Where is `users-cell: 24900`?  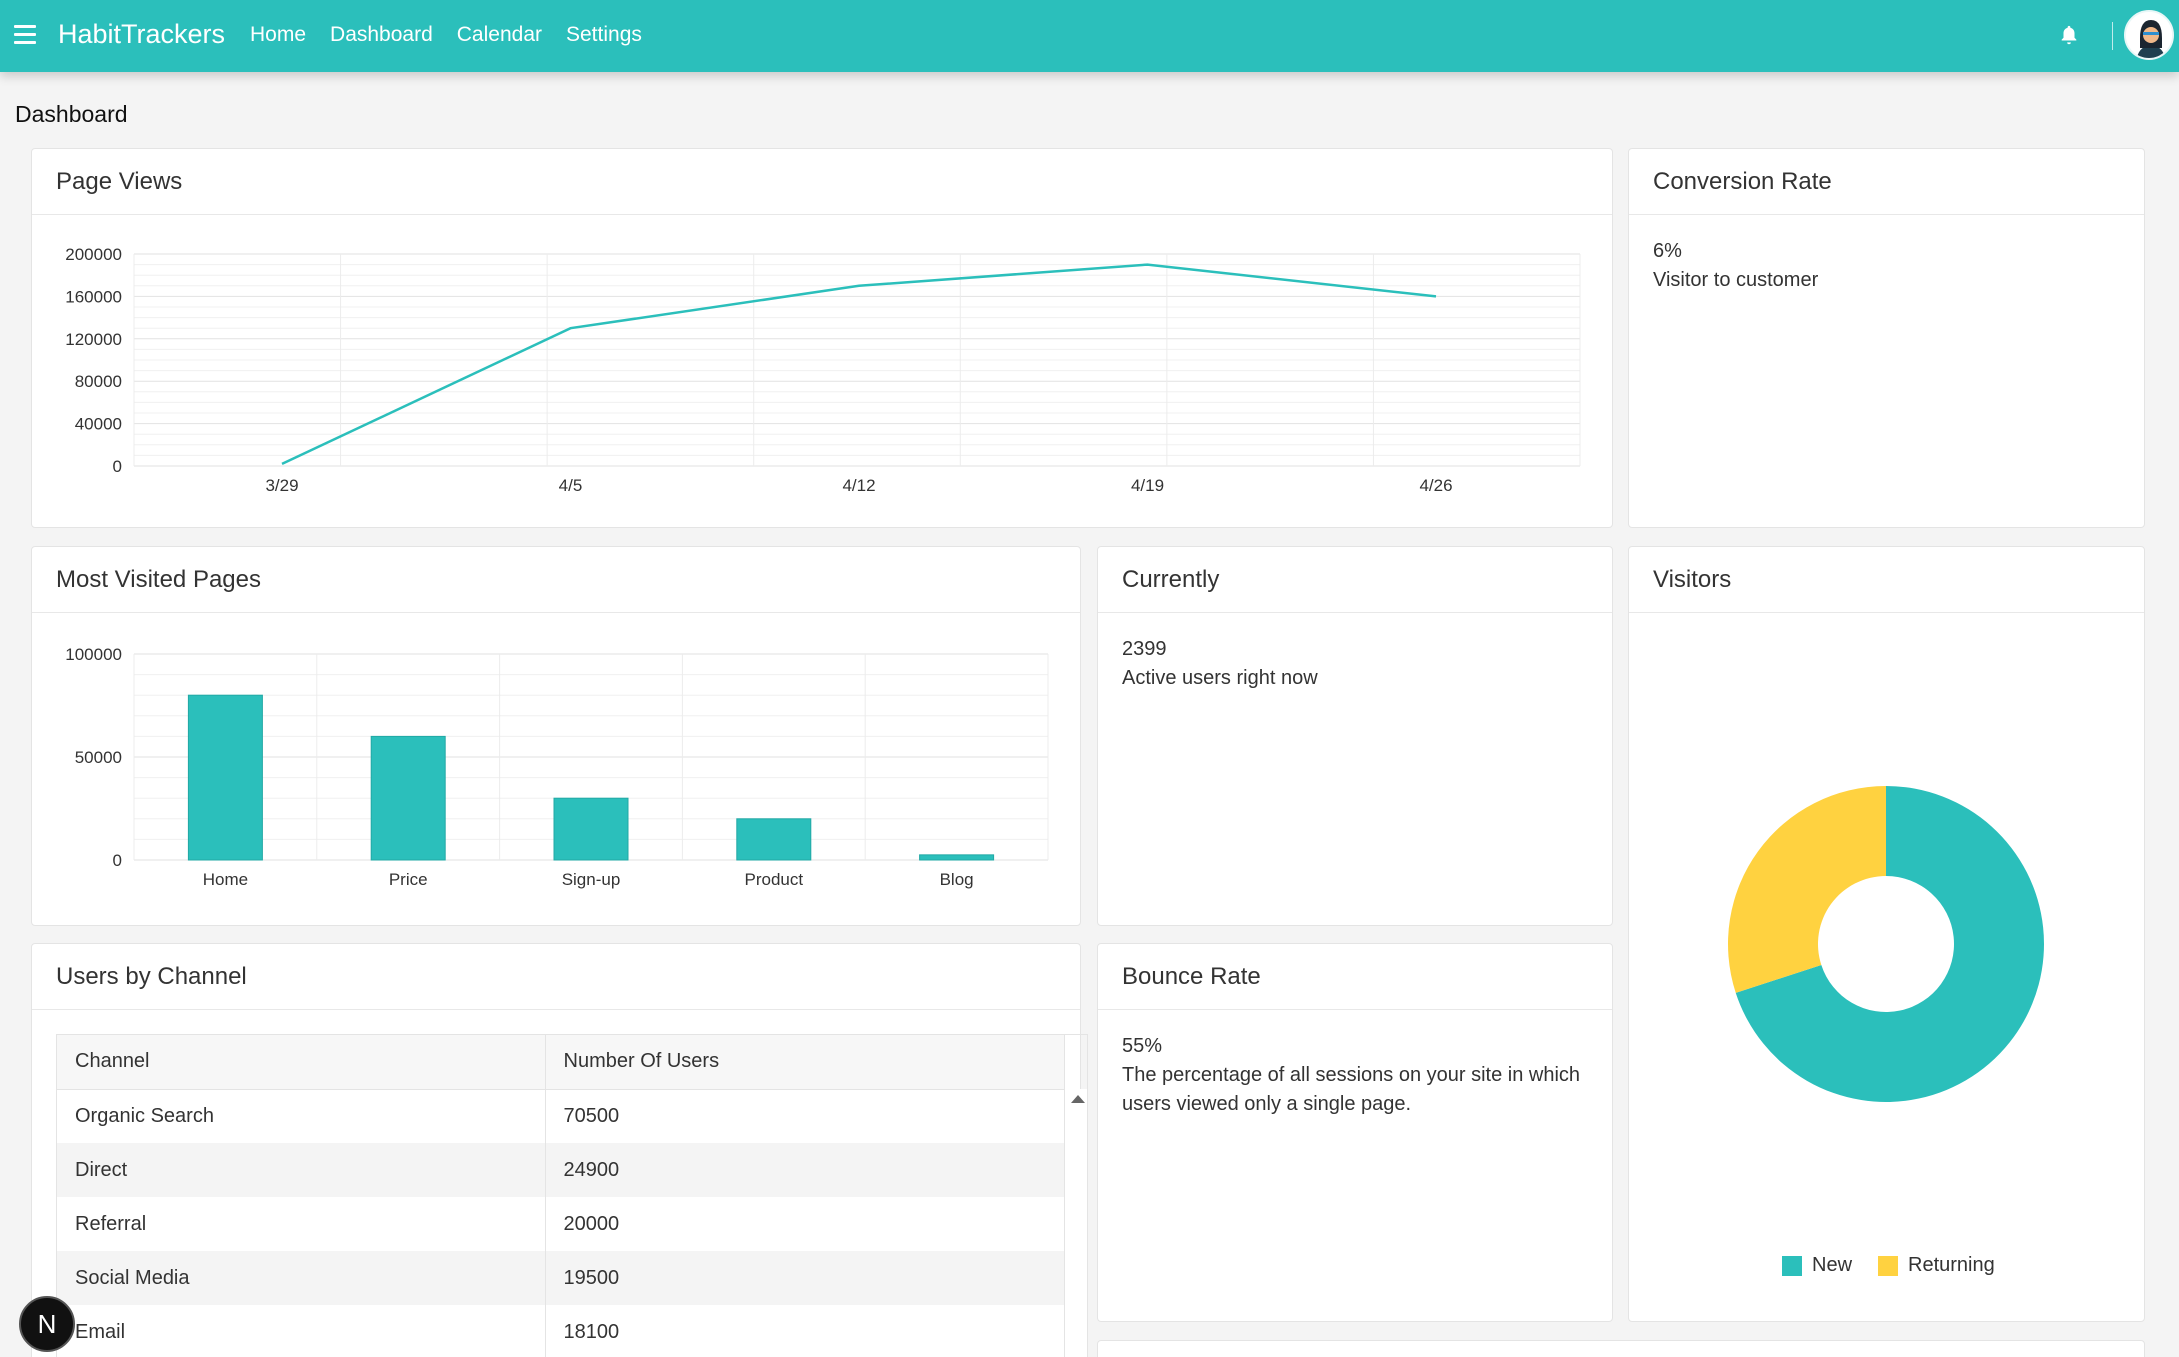 users-cell: 24900 is located at coordinates (805, 1170).